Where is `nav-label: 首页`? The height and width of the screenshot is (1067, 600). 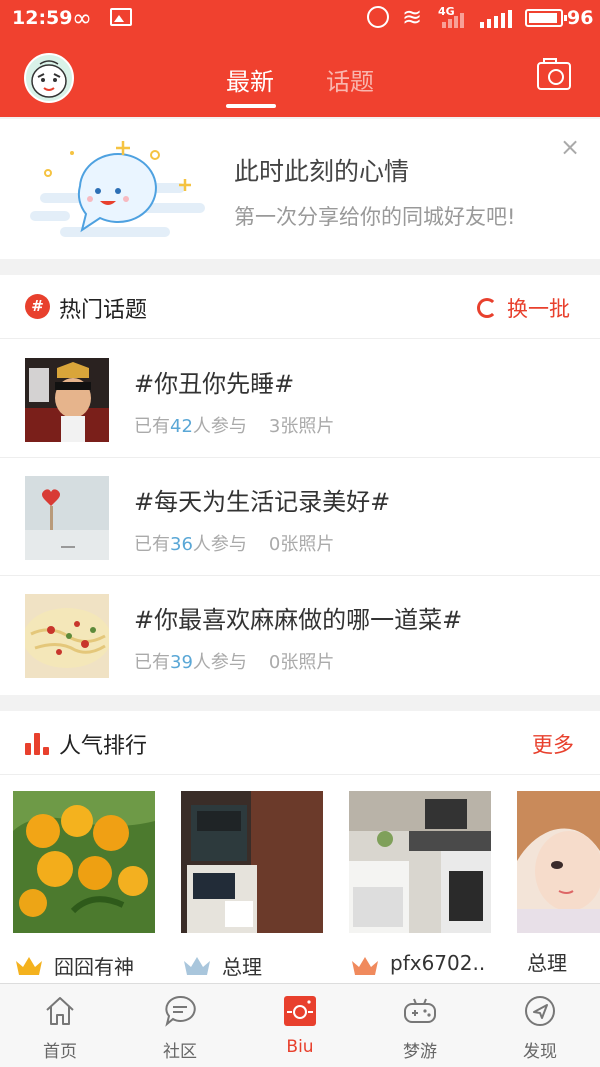 nav-label: 首页 is located at coordinates (60, 1052).